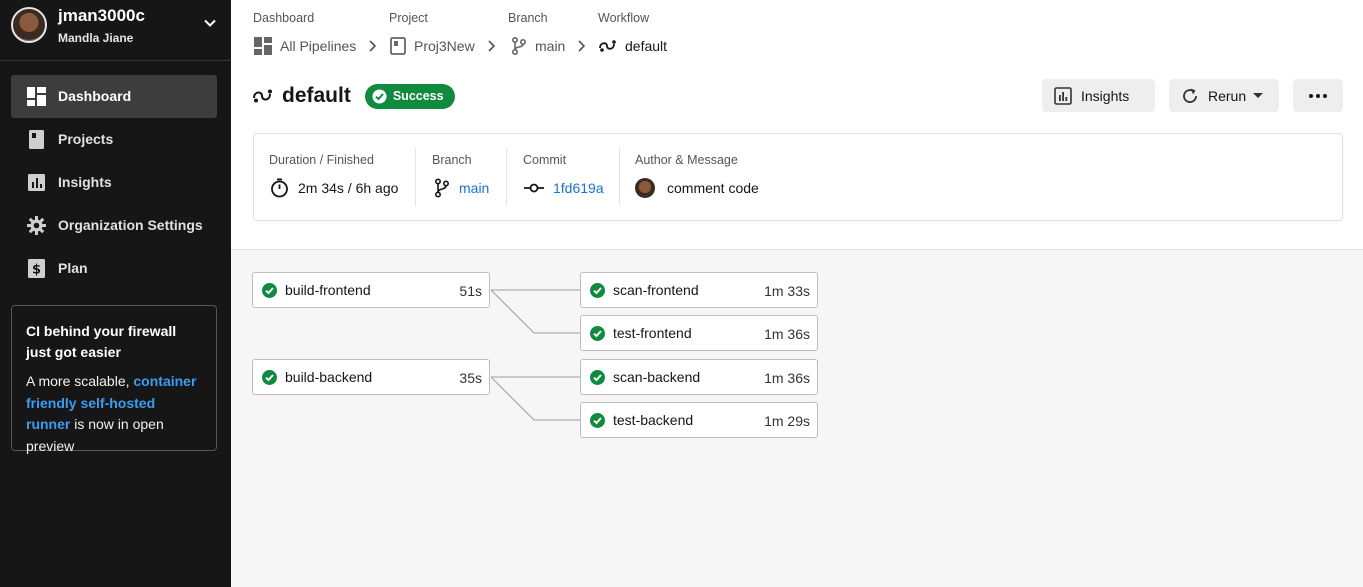  Describe the element at coordinates (564, 188) in the screenshot. I see `commit-link: 1fd619a` at that location.